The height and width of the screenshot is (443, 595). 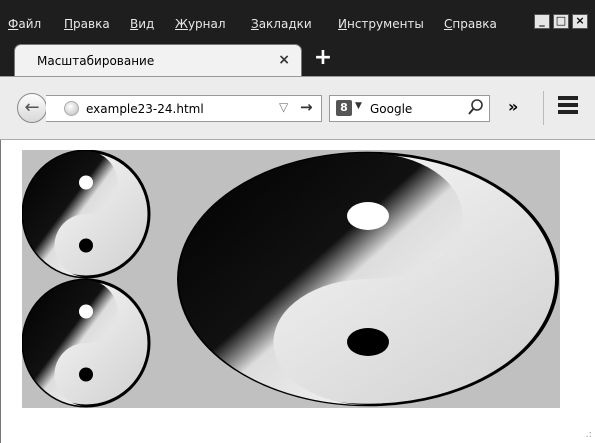 What do you see at coordinates (344, 108) in the screenshot?
I see `search-engine-icon: 8` at bounding box center [344, 108].